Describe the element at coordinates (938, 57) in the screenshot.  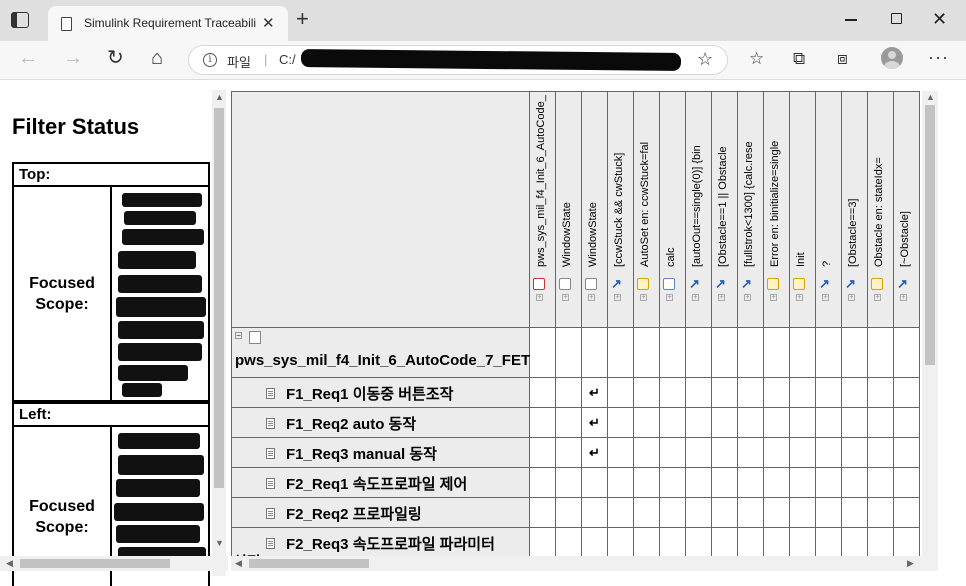
I see `more-menu-icon: ···` at that location.